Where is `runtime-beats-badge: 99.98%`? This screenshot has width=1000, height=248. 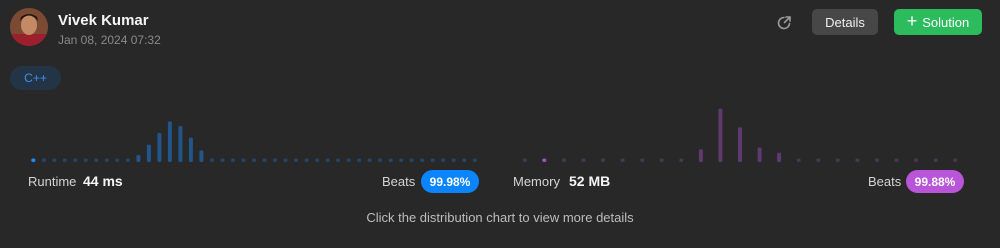 runtime-beats-badge: 99.98% is located at coordinates (450, 181).